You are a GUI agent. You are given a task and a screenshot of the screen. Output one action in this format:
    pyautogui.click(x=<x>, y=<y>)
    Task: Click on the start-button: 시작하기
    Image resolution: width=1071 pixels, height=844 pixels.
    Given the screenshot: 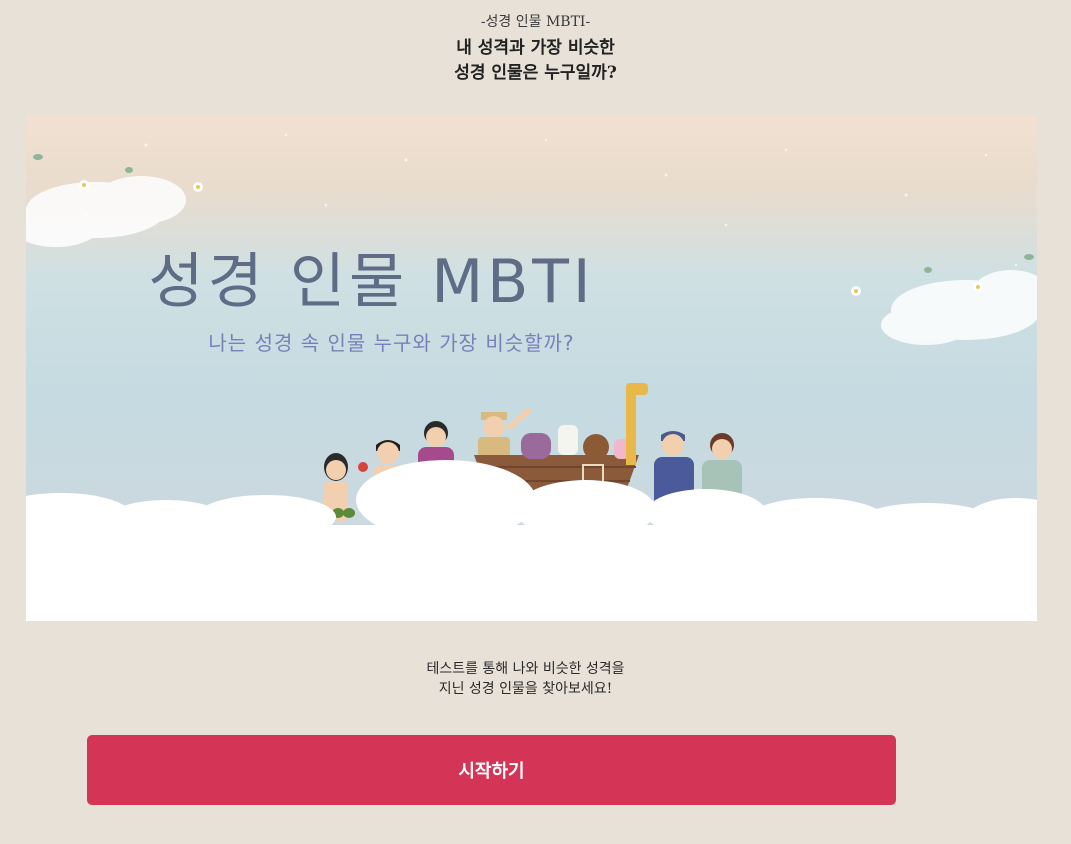 What is the action you would take?
    pyautogui.click(x=491, y=770)
    